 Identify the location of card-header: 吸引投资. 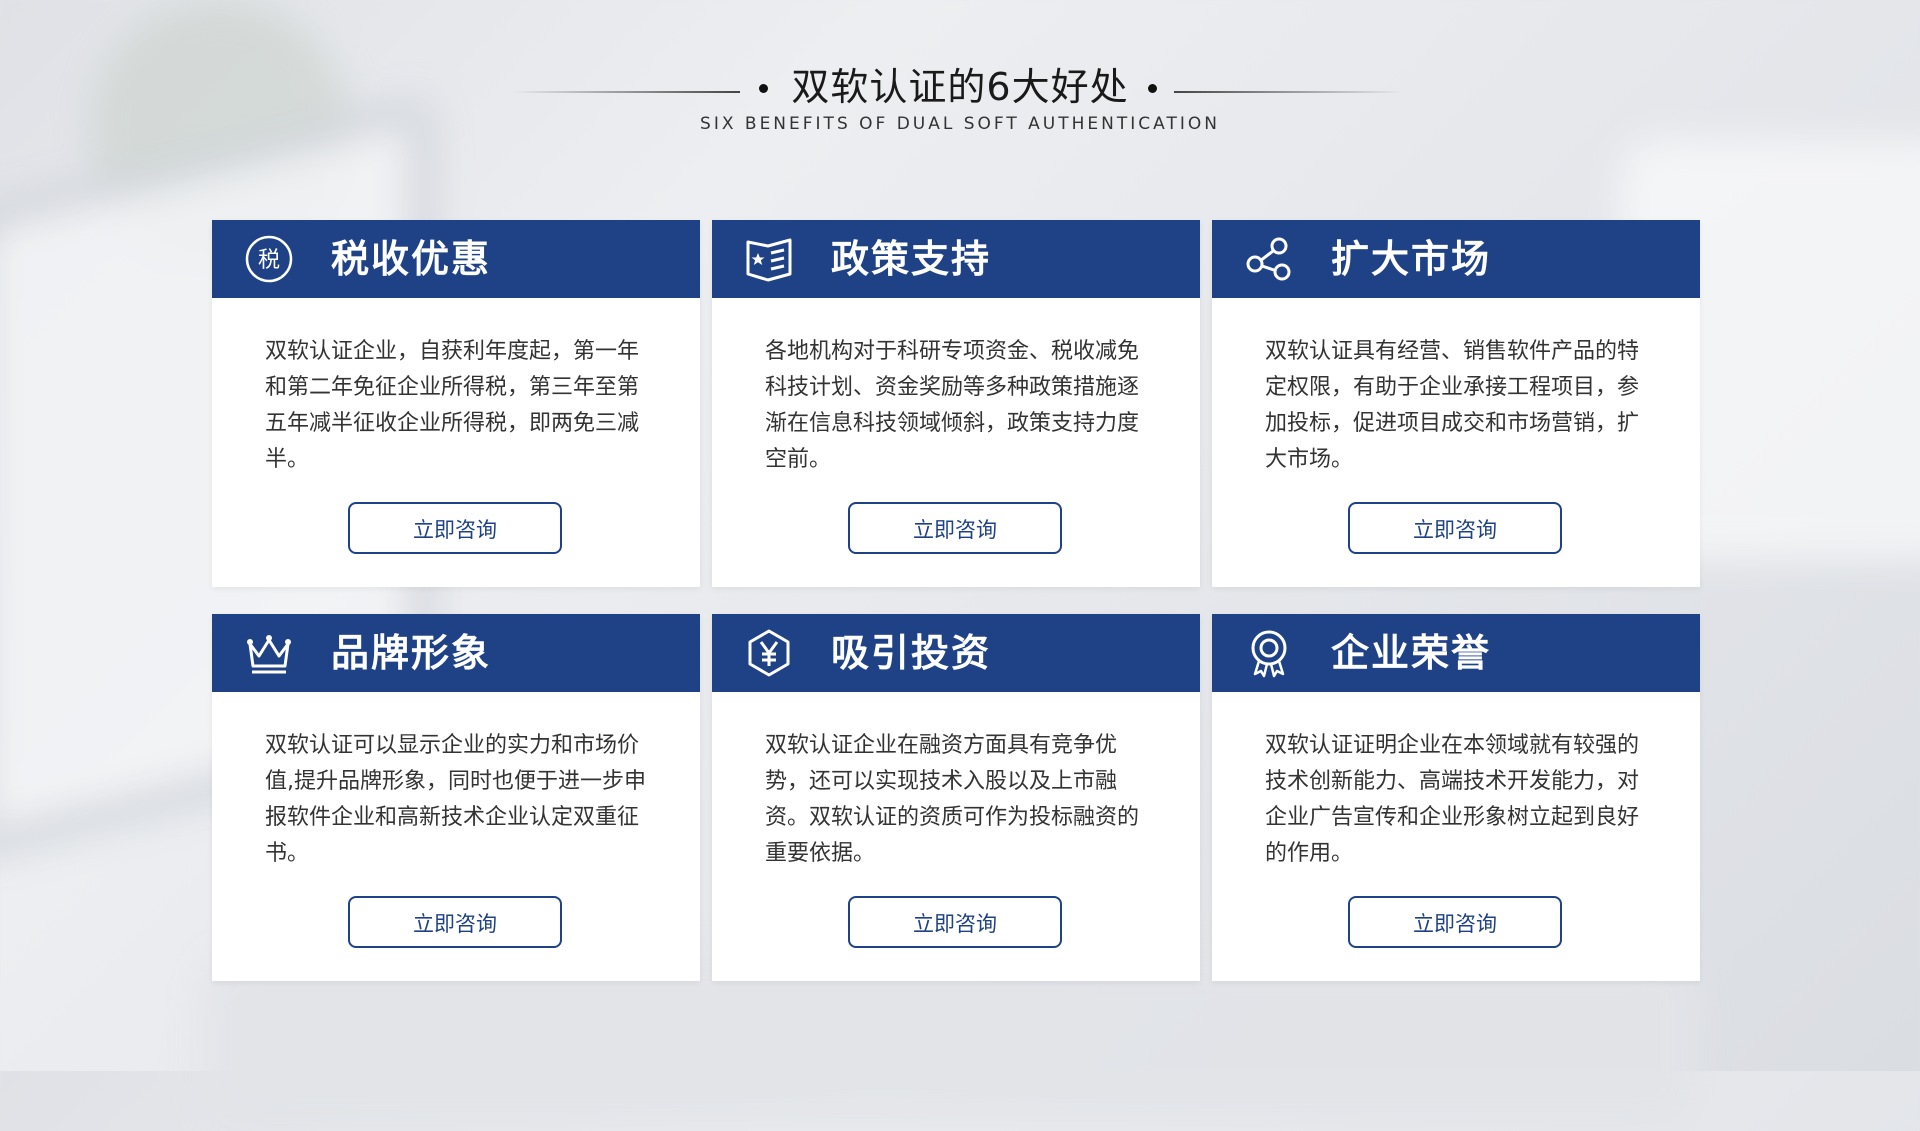
(956, 653).